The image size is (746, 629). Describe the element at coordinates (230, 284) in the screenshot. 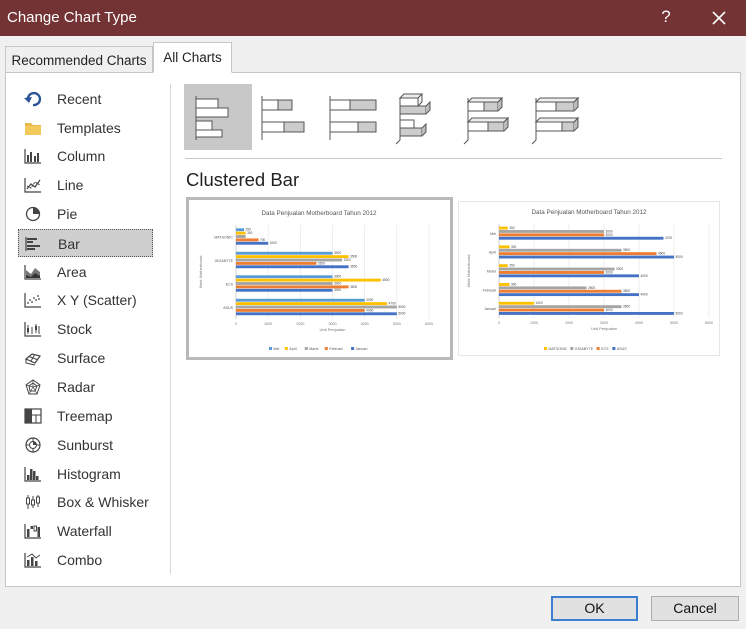

I see `category-label: ECS` at that location.